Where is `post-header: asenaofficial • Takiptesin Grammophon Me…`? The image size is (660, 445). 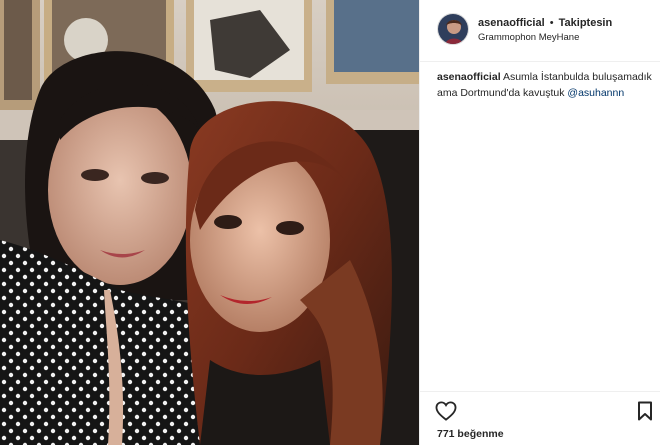 post-header: asenaofficial • Takiptesin Grammophon Me… is located at coordinates (540, 31).